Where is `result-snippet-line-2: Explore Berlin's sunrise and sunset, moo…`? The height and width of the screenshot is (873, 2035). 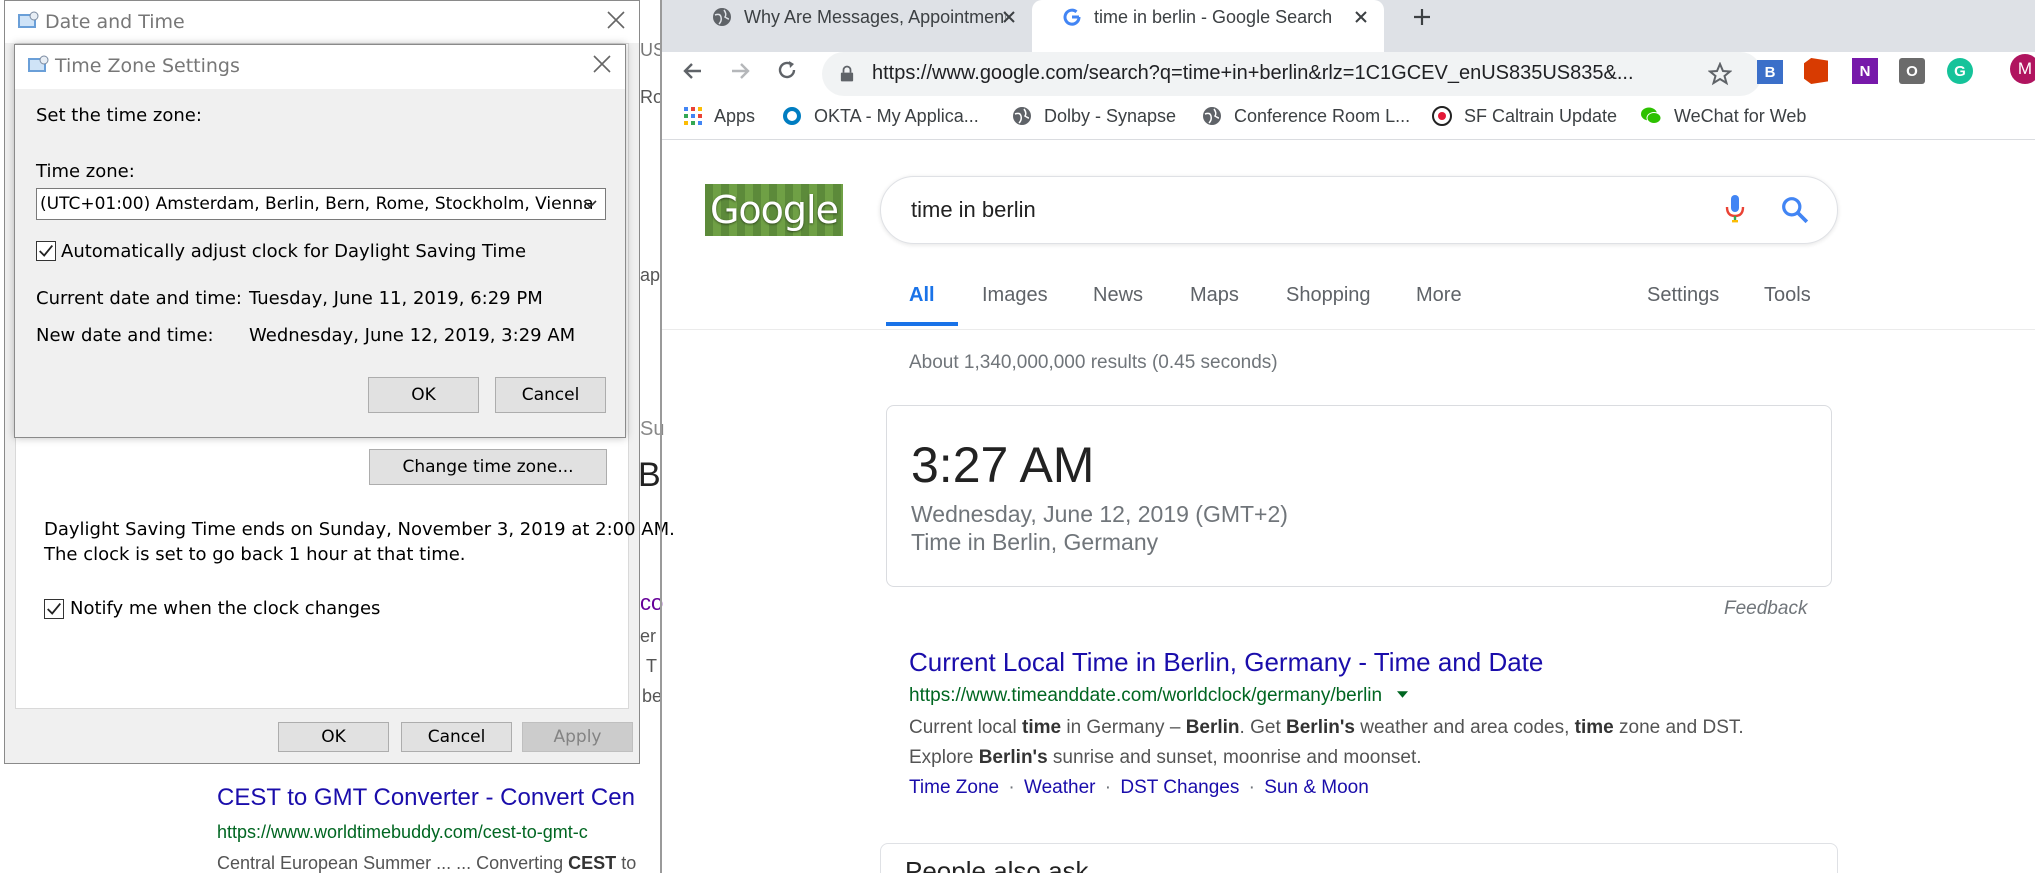 result-snippet-line-2: Explore Berlin's sunrise and sunset, moo… is located at coordinates (1165, 758).